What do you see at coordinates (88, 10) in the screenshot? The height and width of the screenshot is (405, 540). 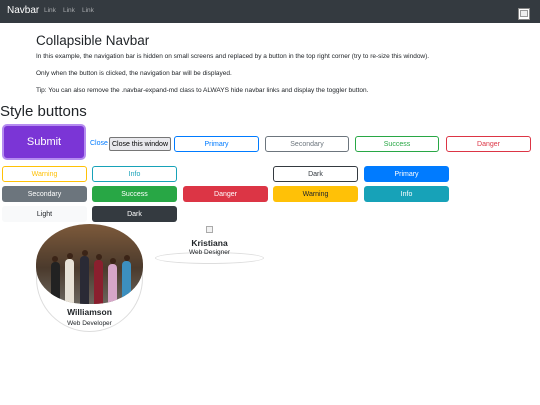 I see `nav-link-3: Link` at bounding box center [88, 10].